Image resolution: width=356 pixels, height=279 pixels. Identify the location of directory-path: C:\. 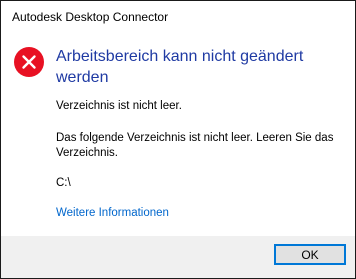
(63, 183).